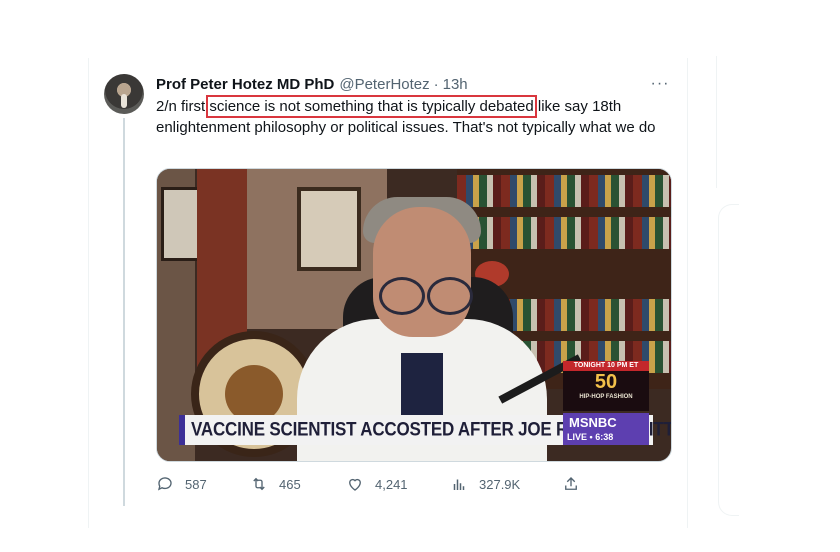  I want to click on retweet-count: 465, so click(290, 484).